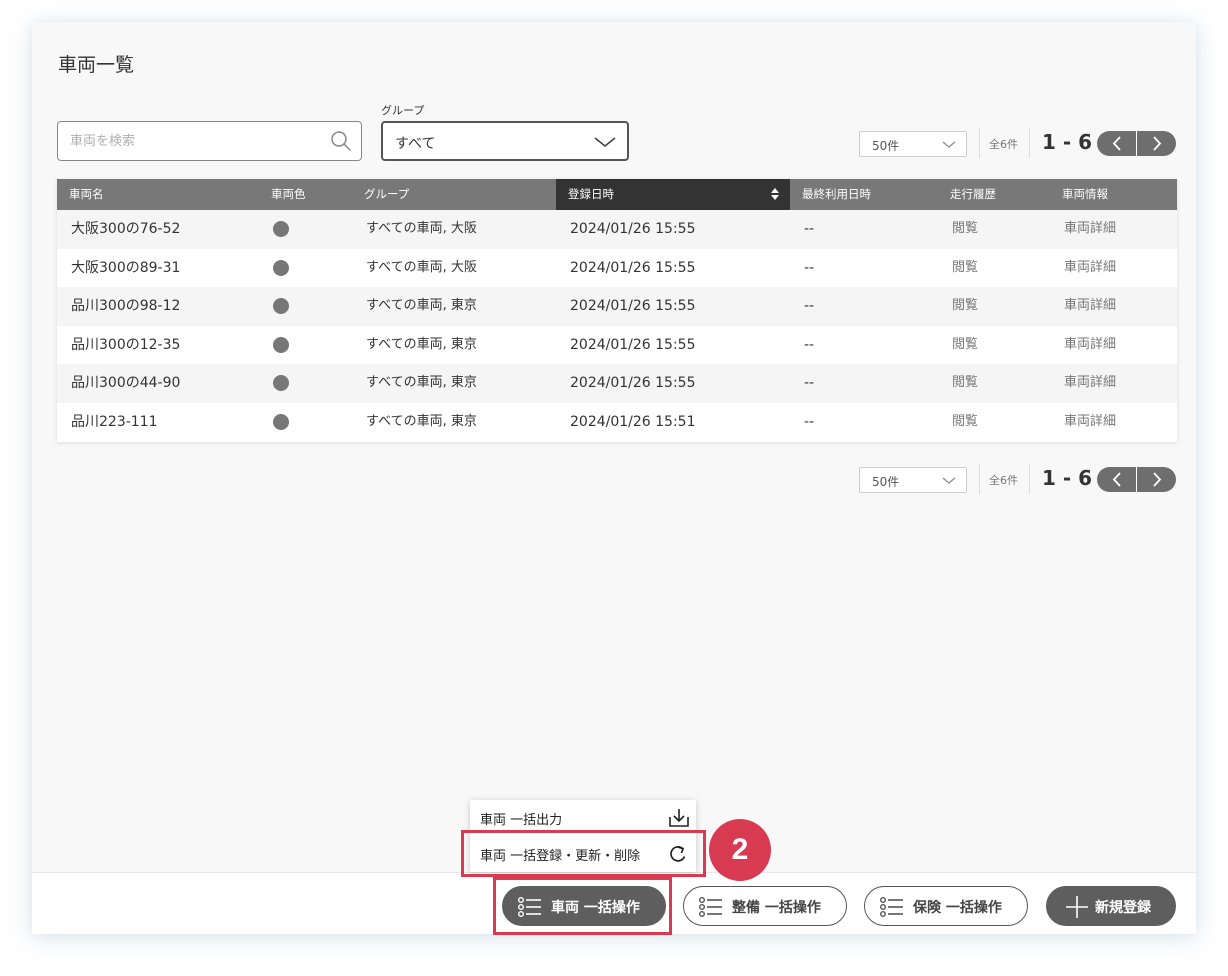  What do you see at coordinates (1123, 908) in the screenshot?
I see `new-register-label: 新規登録` at bounding box center [1123, 908].